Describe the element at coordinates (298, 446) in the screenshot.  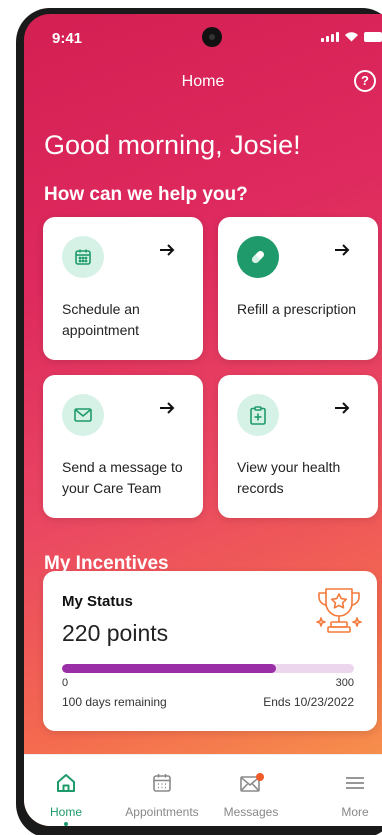
I see `view-health-records-card: View your health records` at that location.